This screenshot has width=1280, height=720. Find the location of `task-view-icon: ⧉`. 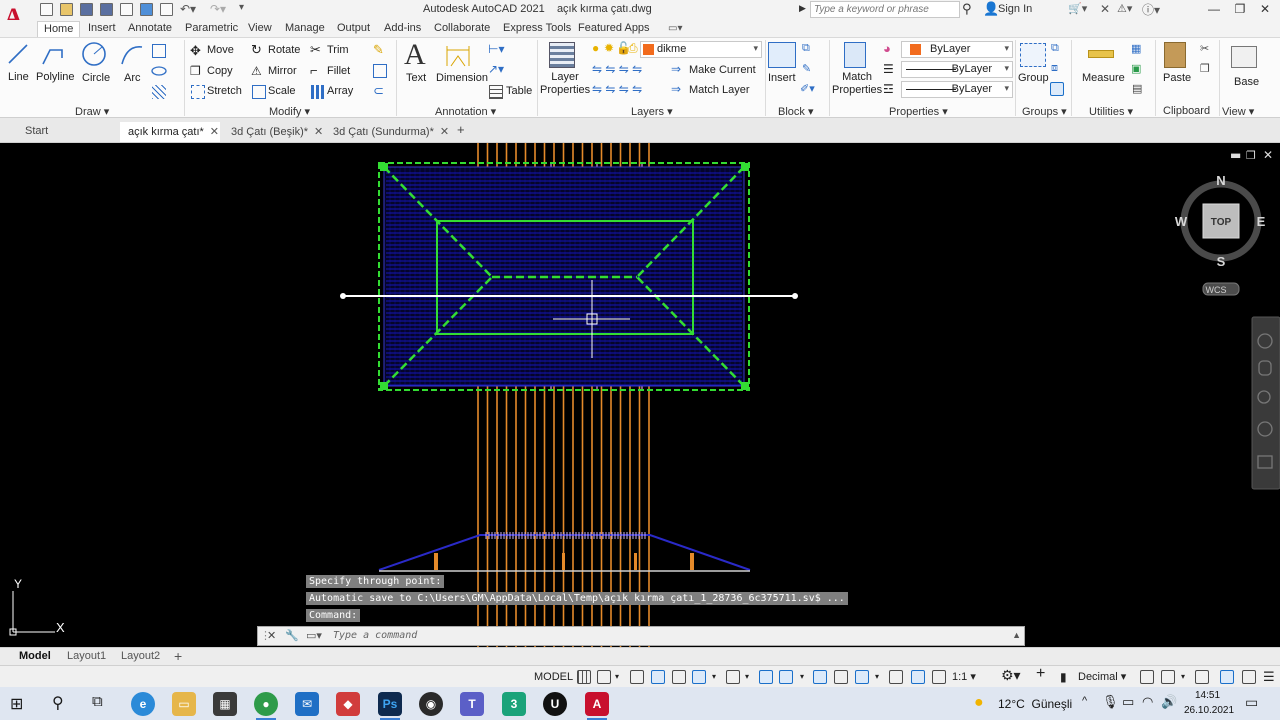

task-view-icon: ⧉ is located at coordinates (97, 701).